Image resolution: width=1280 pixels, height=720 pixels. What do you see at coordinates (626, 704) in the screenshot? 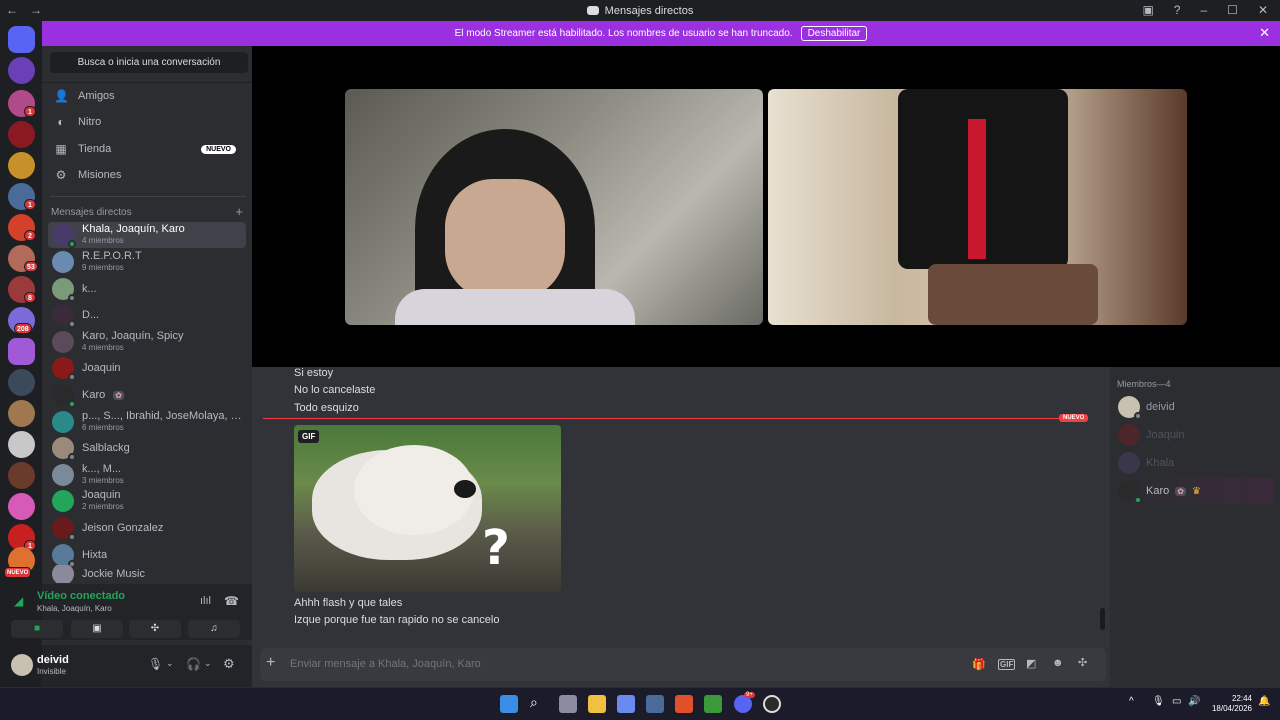
I see `copilot-icon` at bounding box center [626, 704].